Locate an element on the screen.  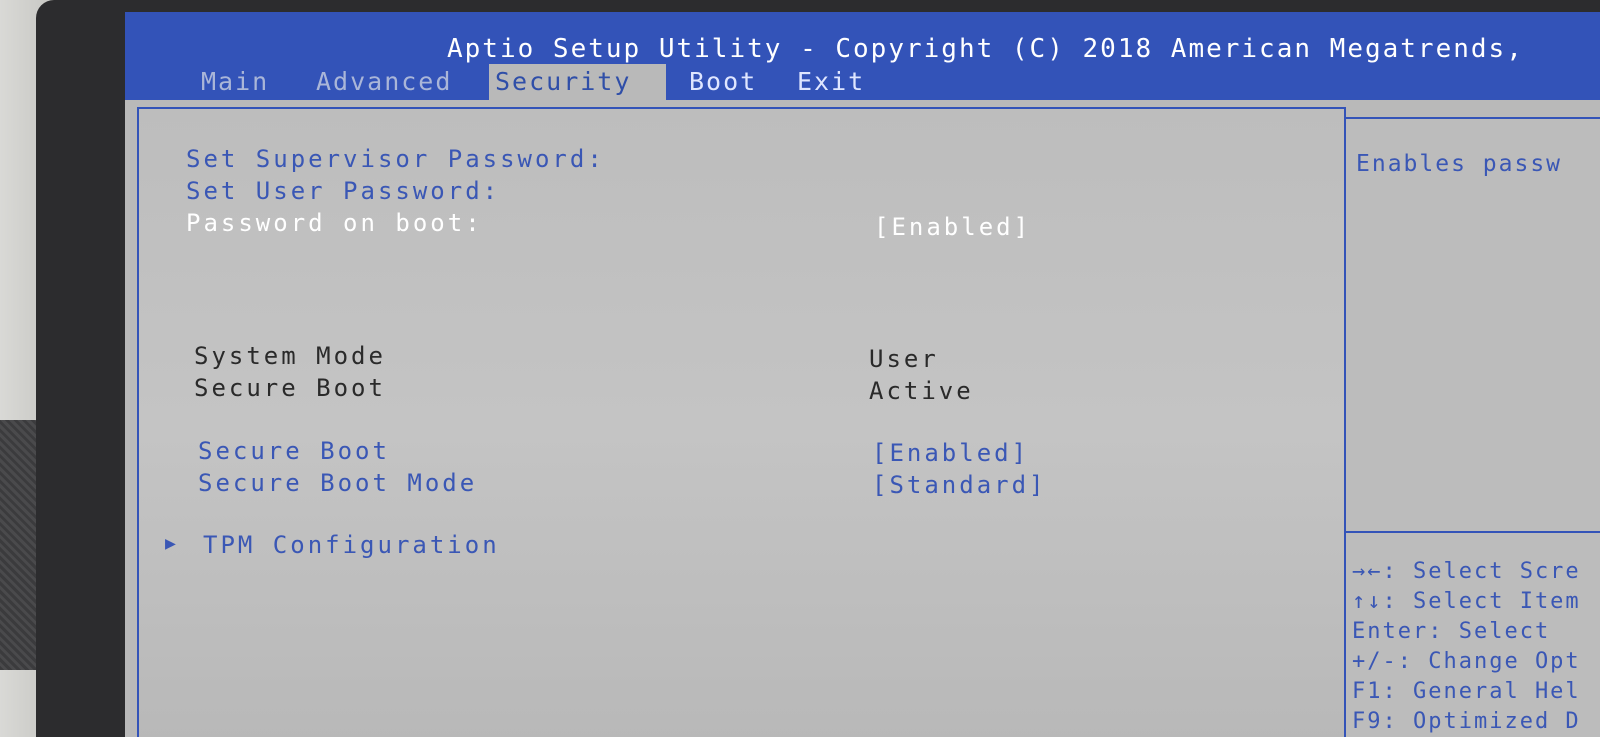
key-hint-select-item: ↑↓: Select Item is located at coordinates (1466, 601).